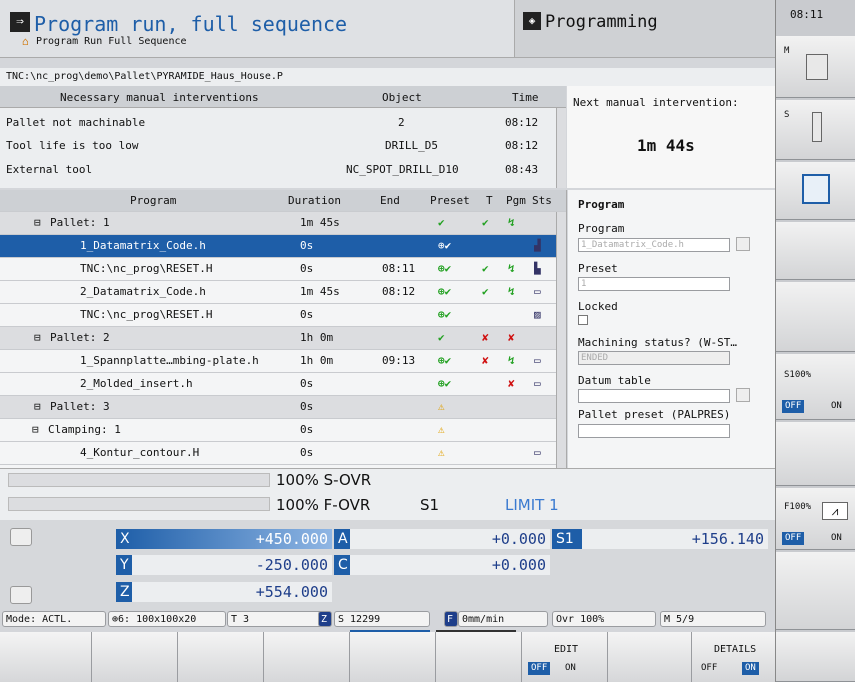 Image resolution: width=855 pixels, height=682 pixels. Describe the element at coordinates (411, 145) in the screenshot. I see `intervention-row-2-object: DRILL_D5` at that location.